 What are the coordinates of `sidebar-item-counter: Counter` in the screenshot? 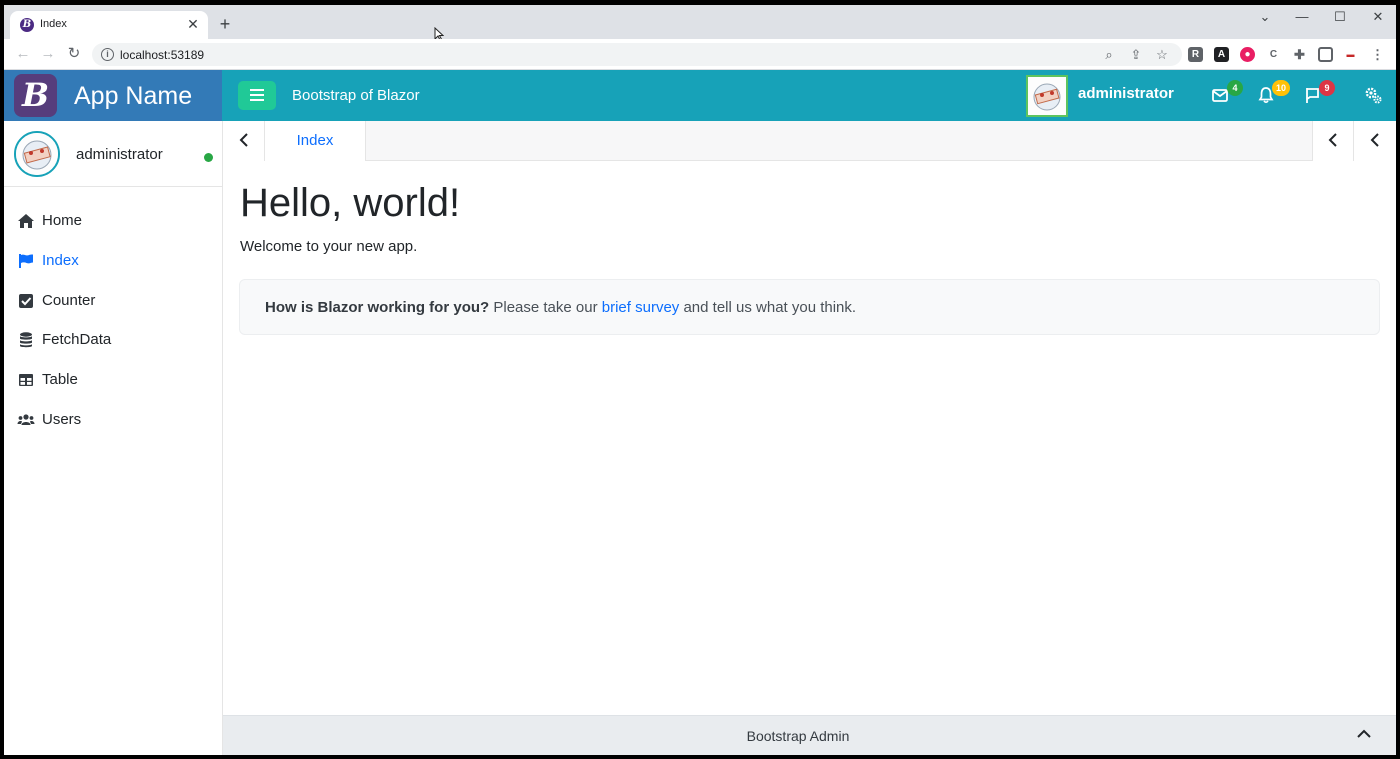 It's located at (113, 301).